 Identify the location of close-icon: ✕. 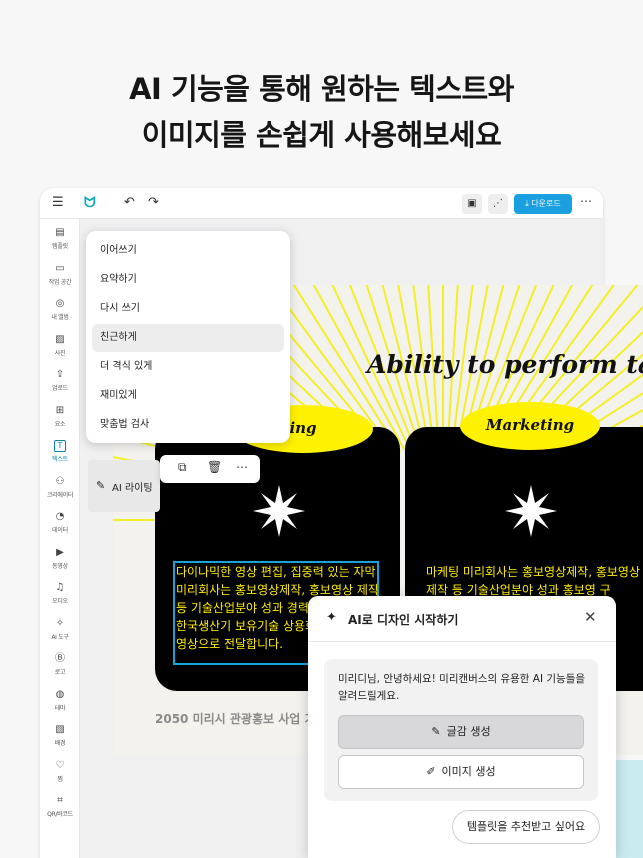
(590, 617).